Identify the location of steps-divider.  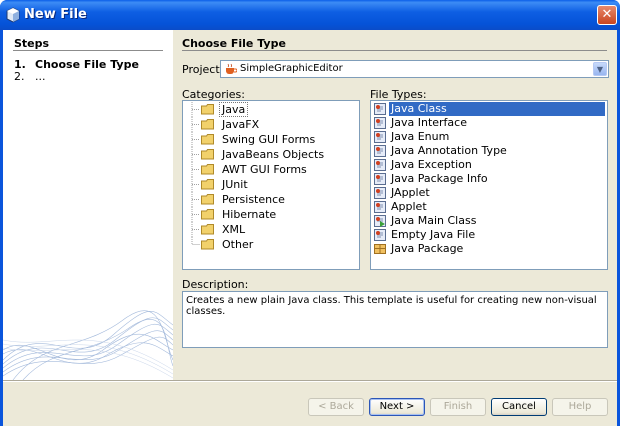
(88, 50).